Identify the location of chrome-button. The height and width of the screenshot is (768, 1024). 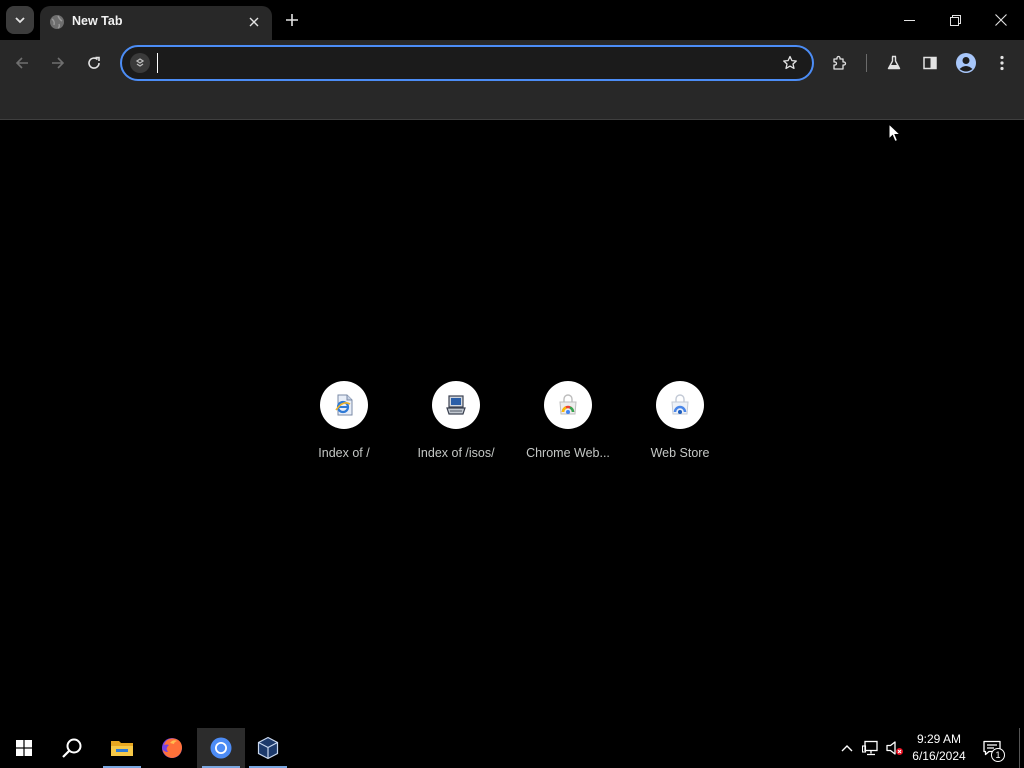
(221, 748).